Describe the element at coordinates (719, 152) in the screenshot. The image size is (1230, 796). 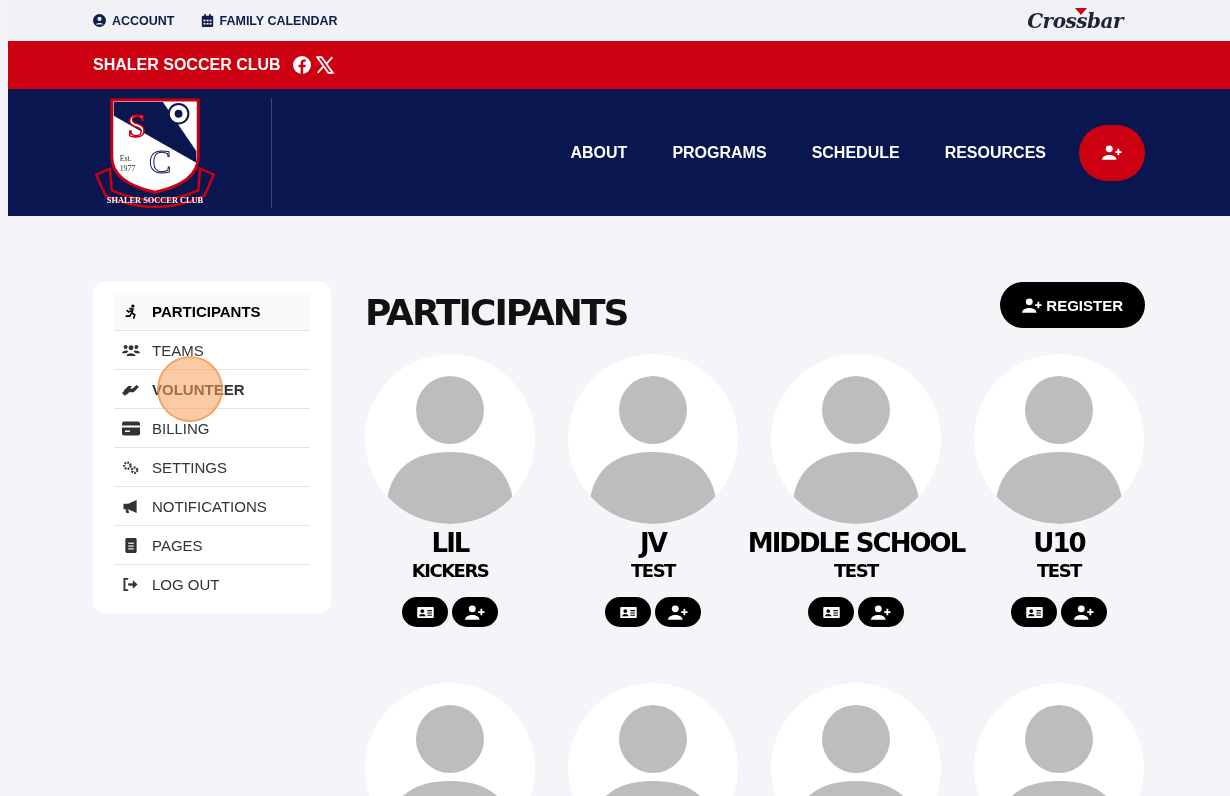
I see `nav-link: PROGRAMS` at that location.